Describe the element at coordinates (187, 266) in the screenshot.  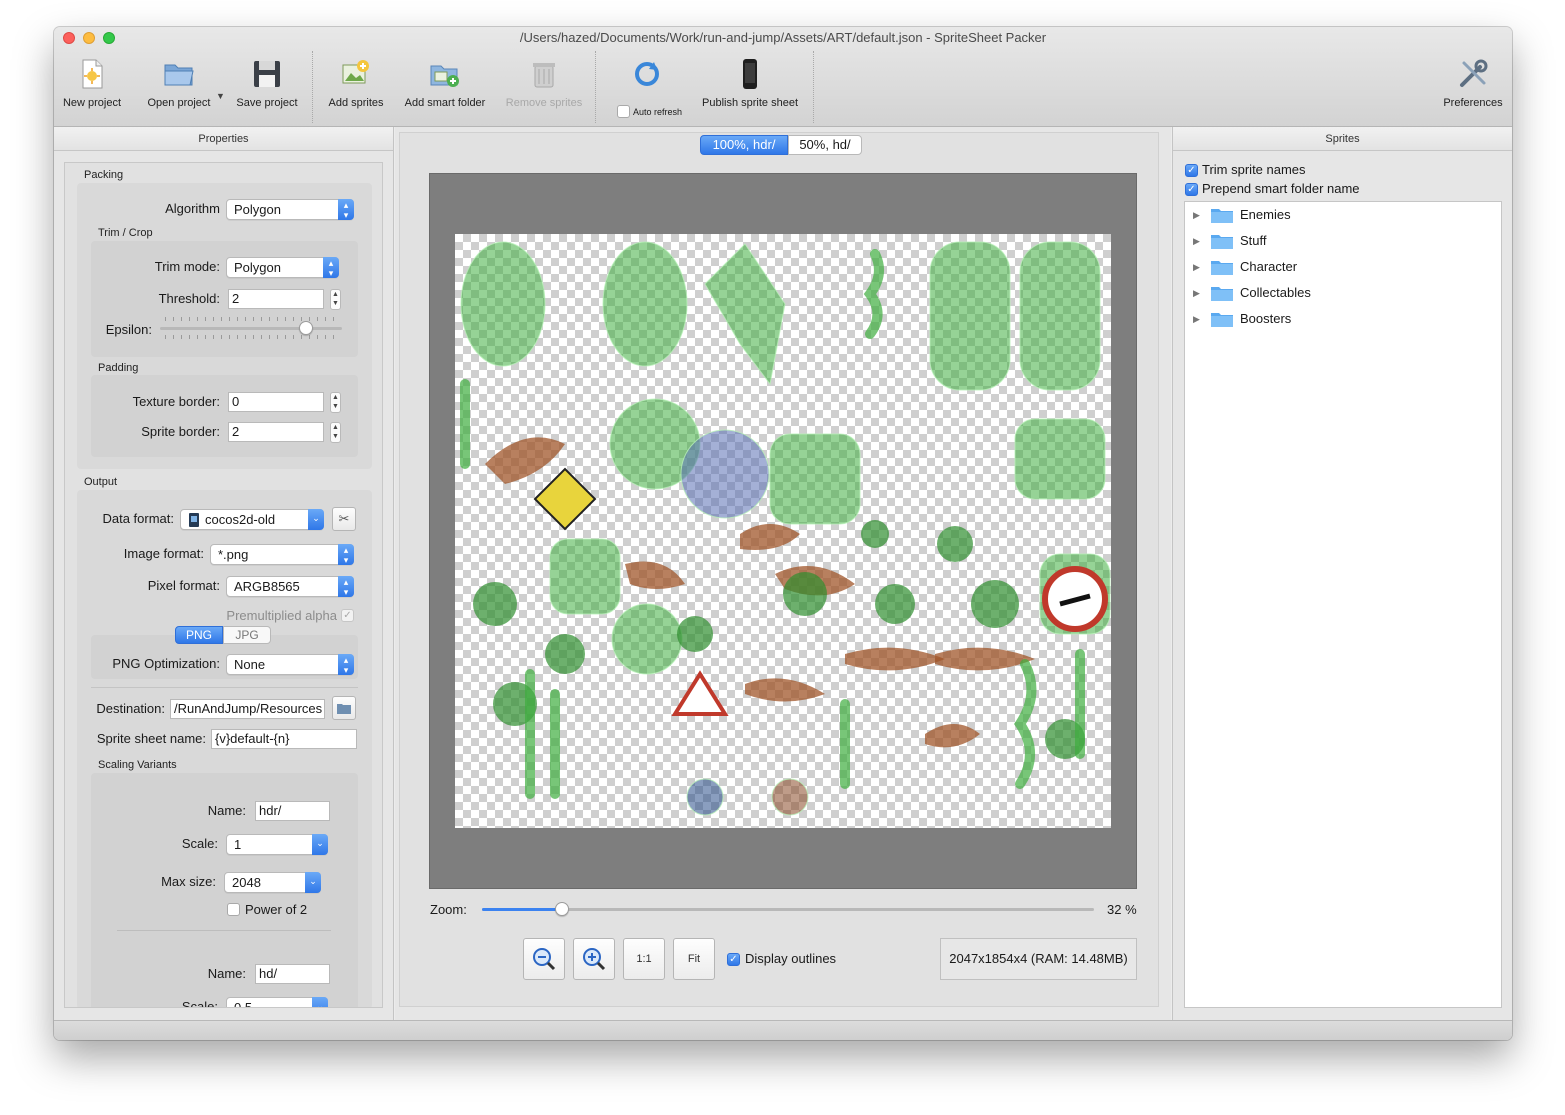
I see `trim-mode-label: Trim mode:` at that location.